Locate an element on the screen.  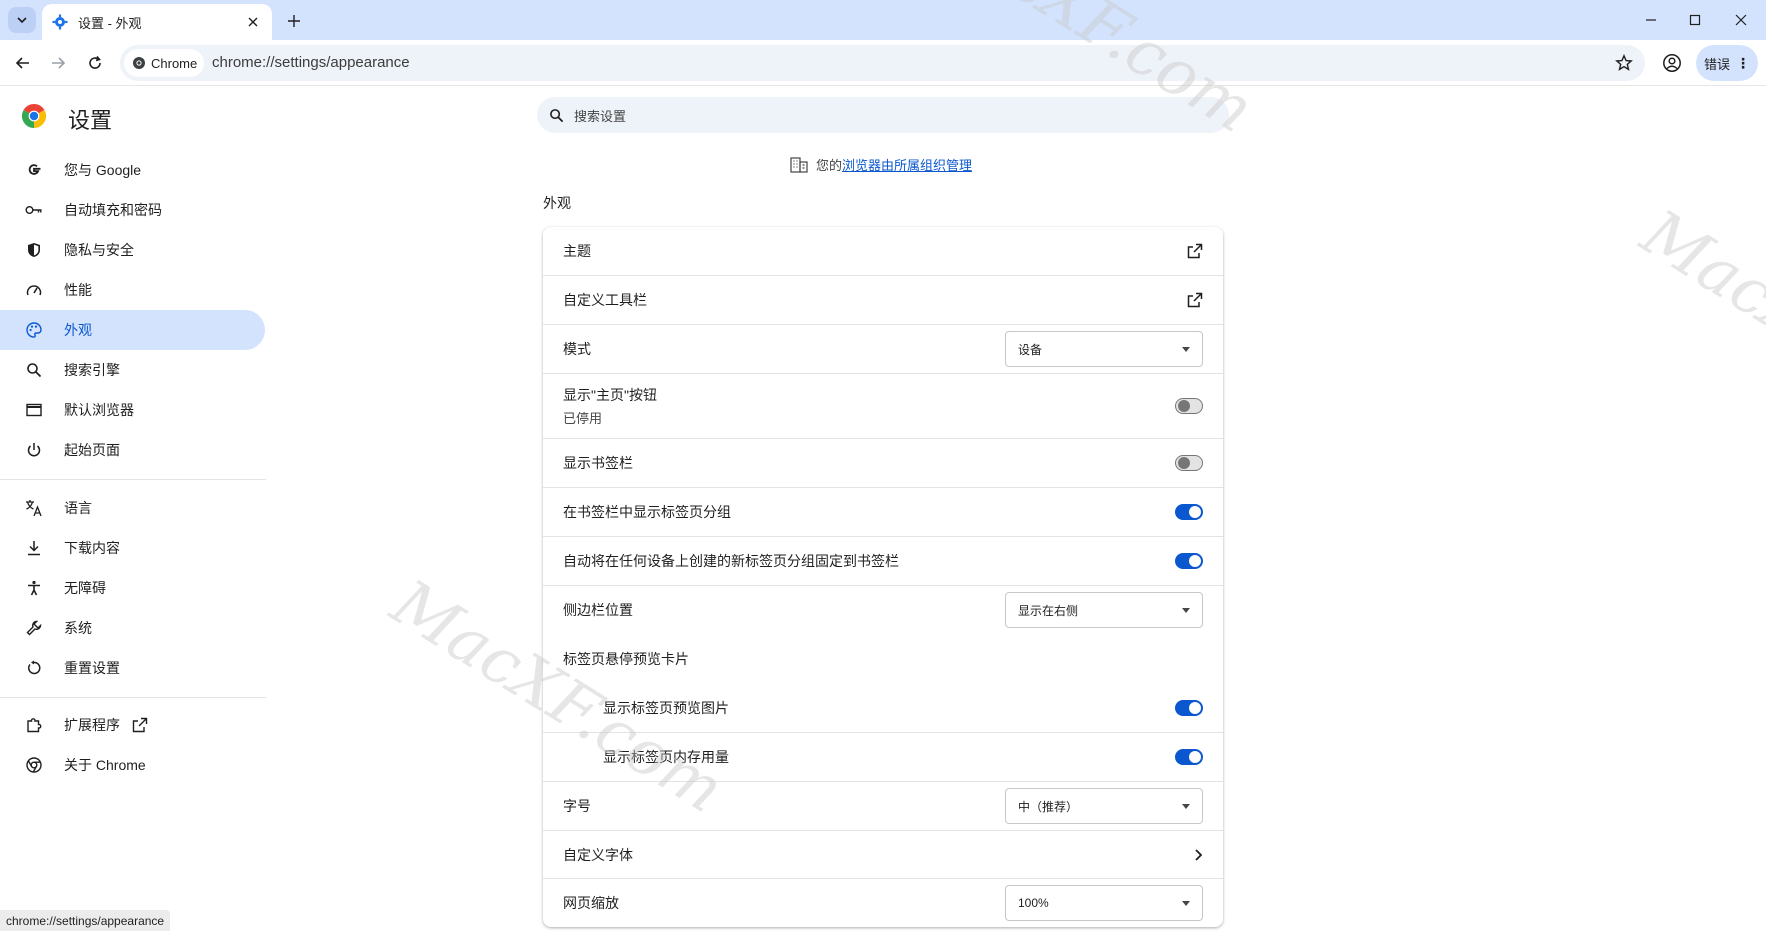
shield-icon is located at coordinates (34, 250).